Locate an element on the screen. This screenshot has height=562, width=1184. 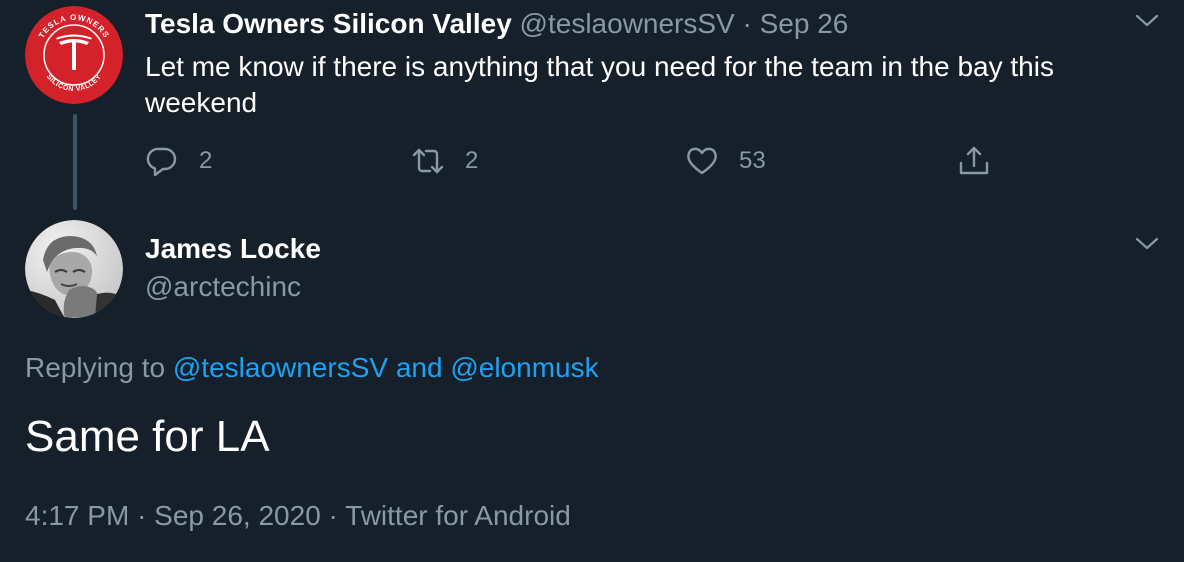
tweet-text: Same for LA is located at coordinates (147, 436).